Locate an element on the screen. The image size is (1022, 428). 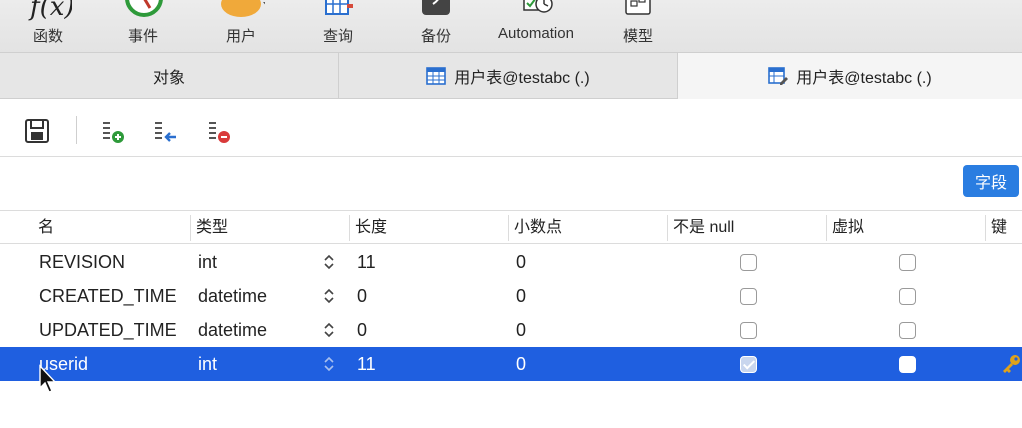
toolbar-user-label: 用户 is located at coordinates (240, 36).